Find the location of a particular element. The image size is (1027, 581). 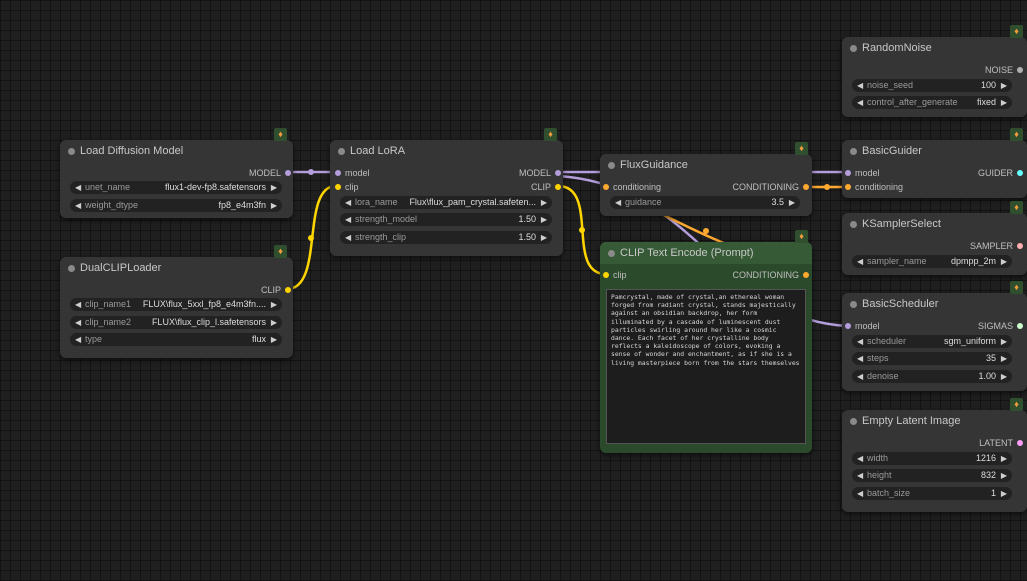

scheduler-combo: ◀ scheduler sgm_uniform ▶ is located at coordinates (932, 341).